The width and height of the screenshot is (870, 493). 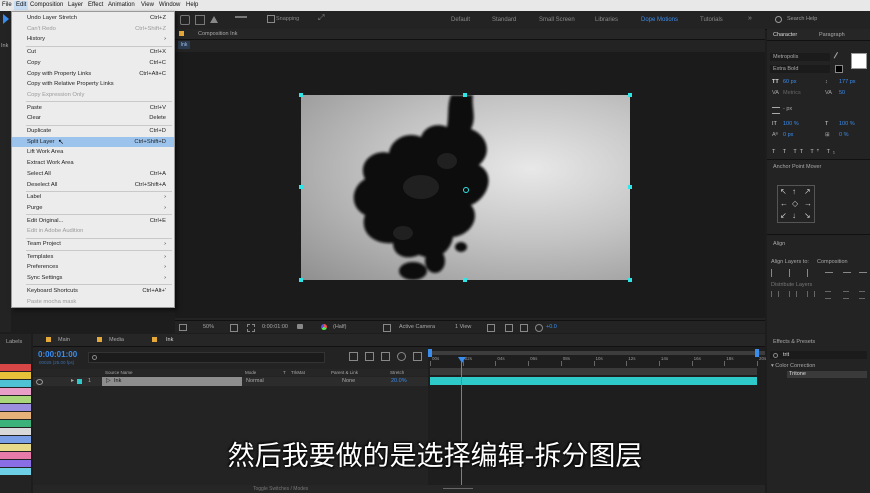 What do you see at coordinates (21, 5) in the screenshot?
I see `menu-edit: Edit` at bounding box center [21, 5].